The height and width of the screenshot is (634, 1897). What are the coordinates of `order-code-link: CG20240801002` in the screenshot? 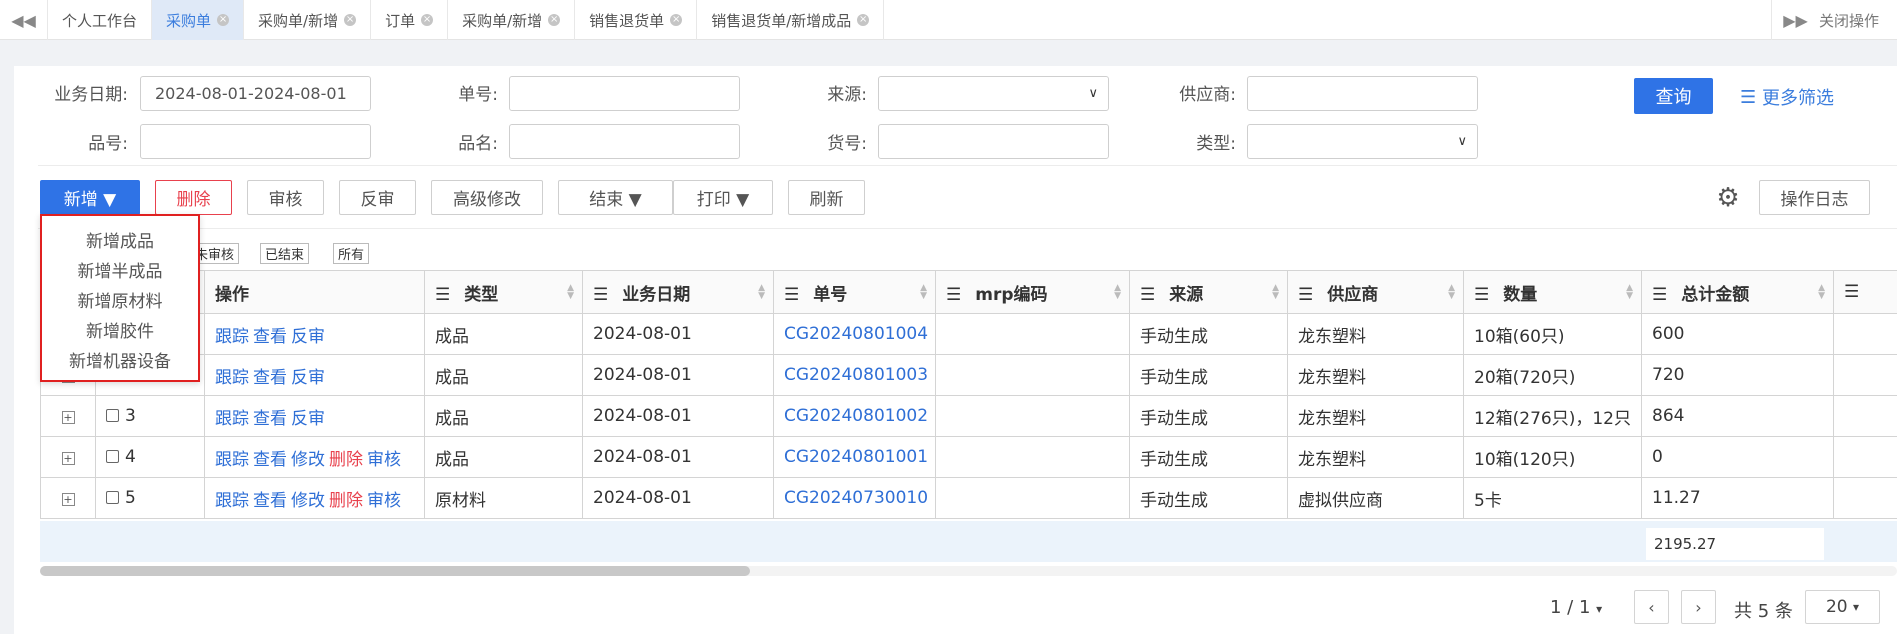 It's located at (856, 416).